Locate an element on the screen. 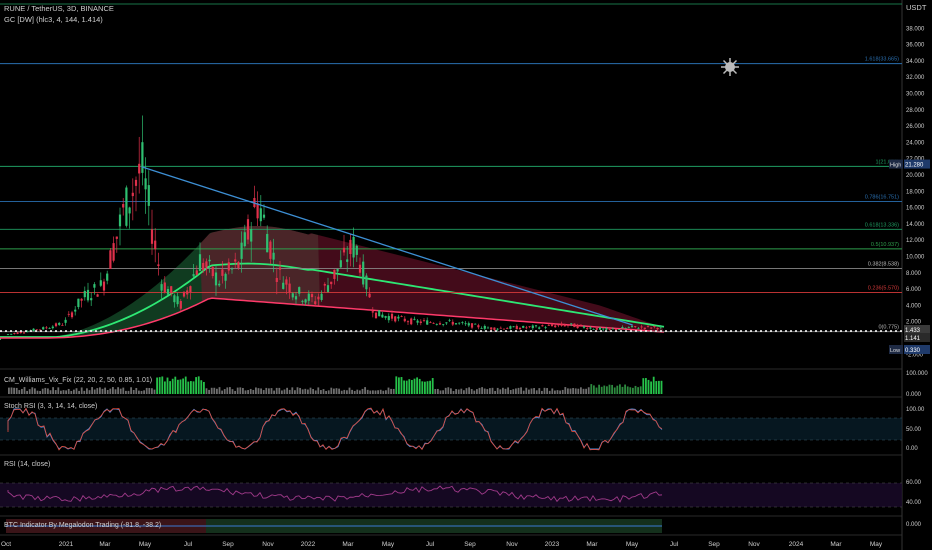 Image resolution: width=932 pixels, height=550 pixels. symbol-title: RUNE / TetherUS, 3D, BINANCE is located at coordinates (59, 8).